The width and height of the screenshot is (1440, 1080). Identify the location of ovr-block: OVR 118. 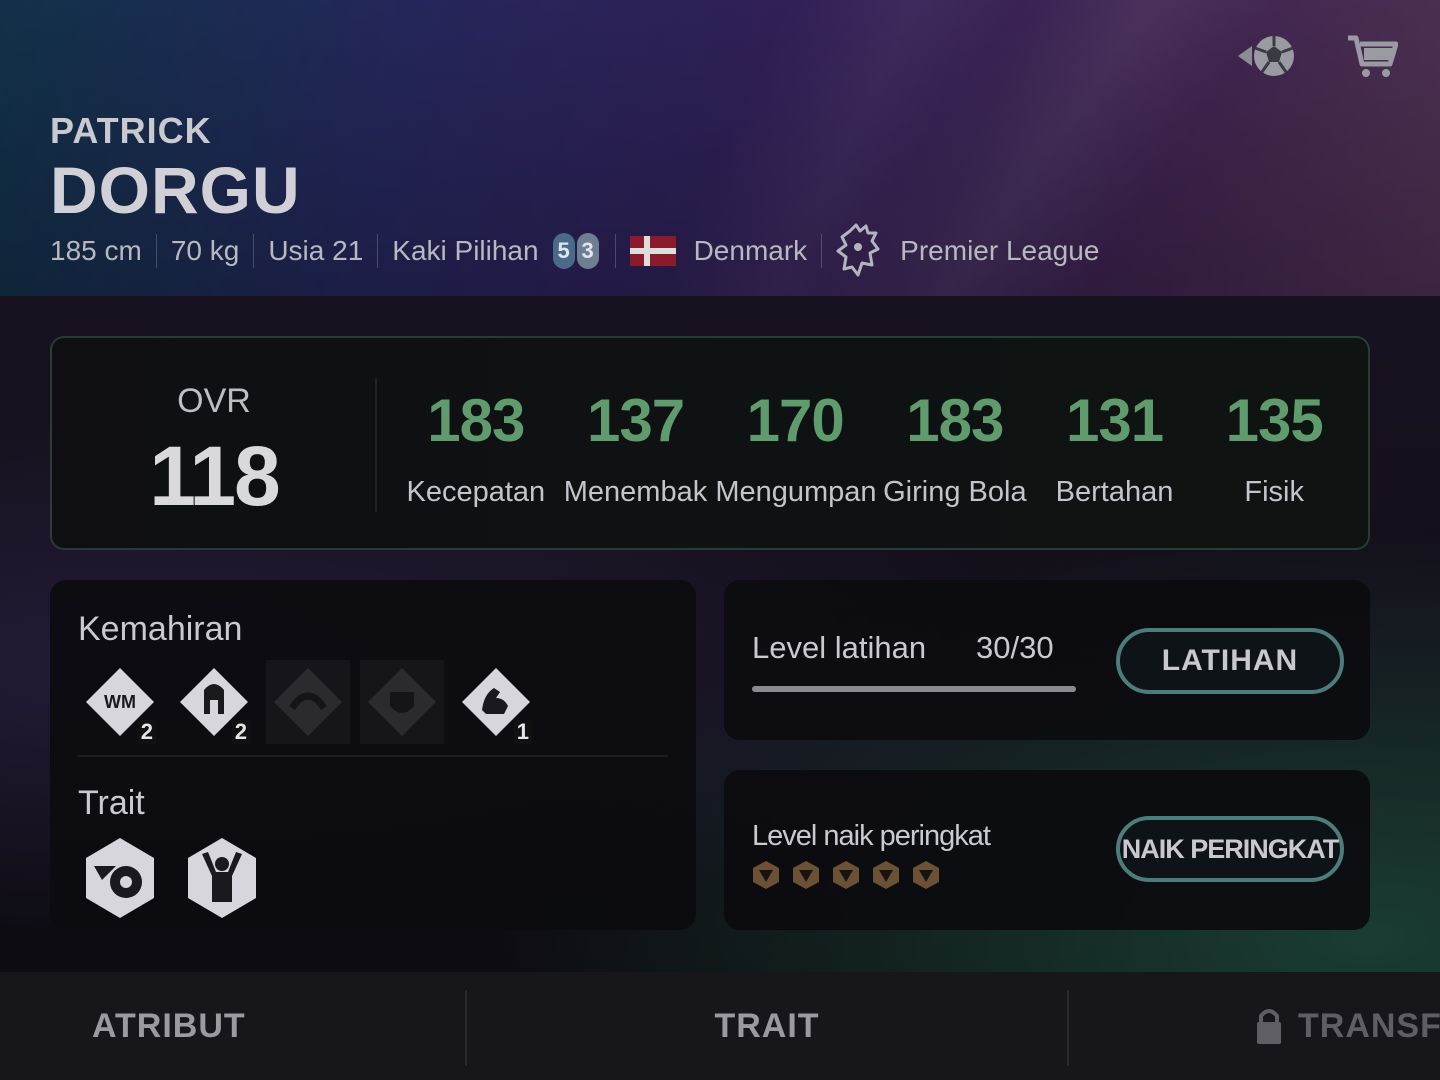
(214, 443).